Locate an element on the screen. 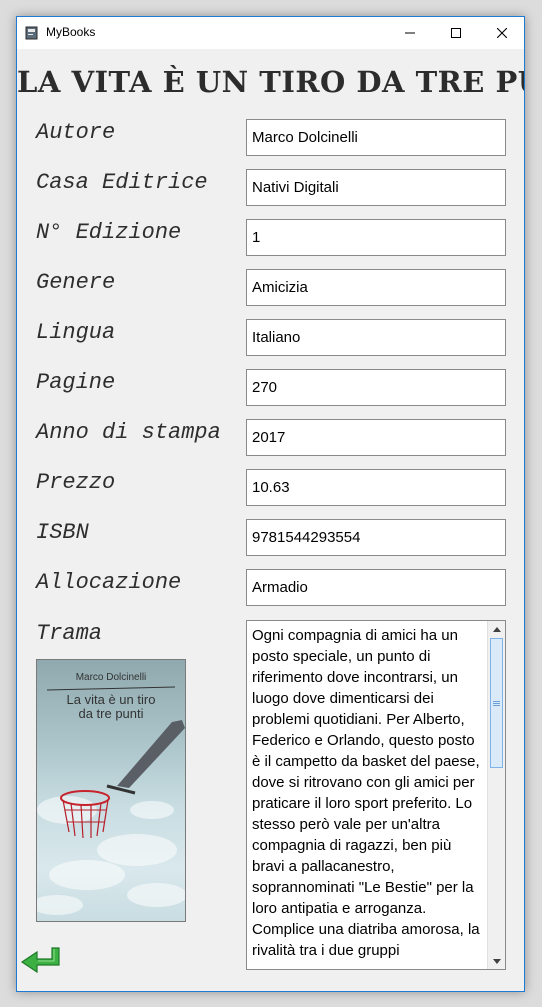 This screenshot has height=1007, width=542. window-title: MyBooks is located at coordinates (71, 32).